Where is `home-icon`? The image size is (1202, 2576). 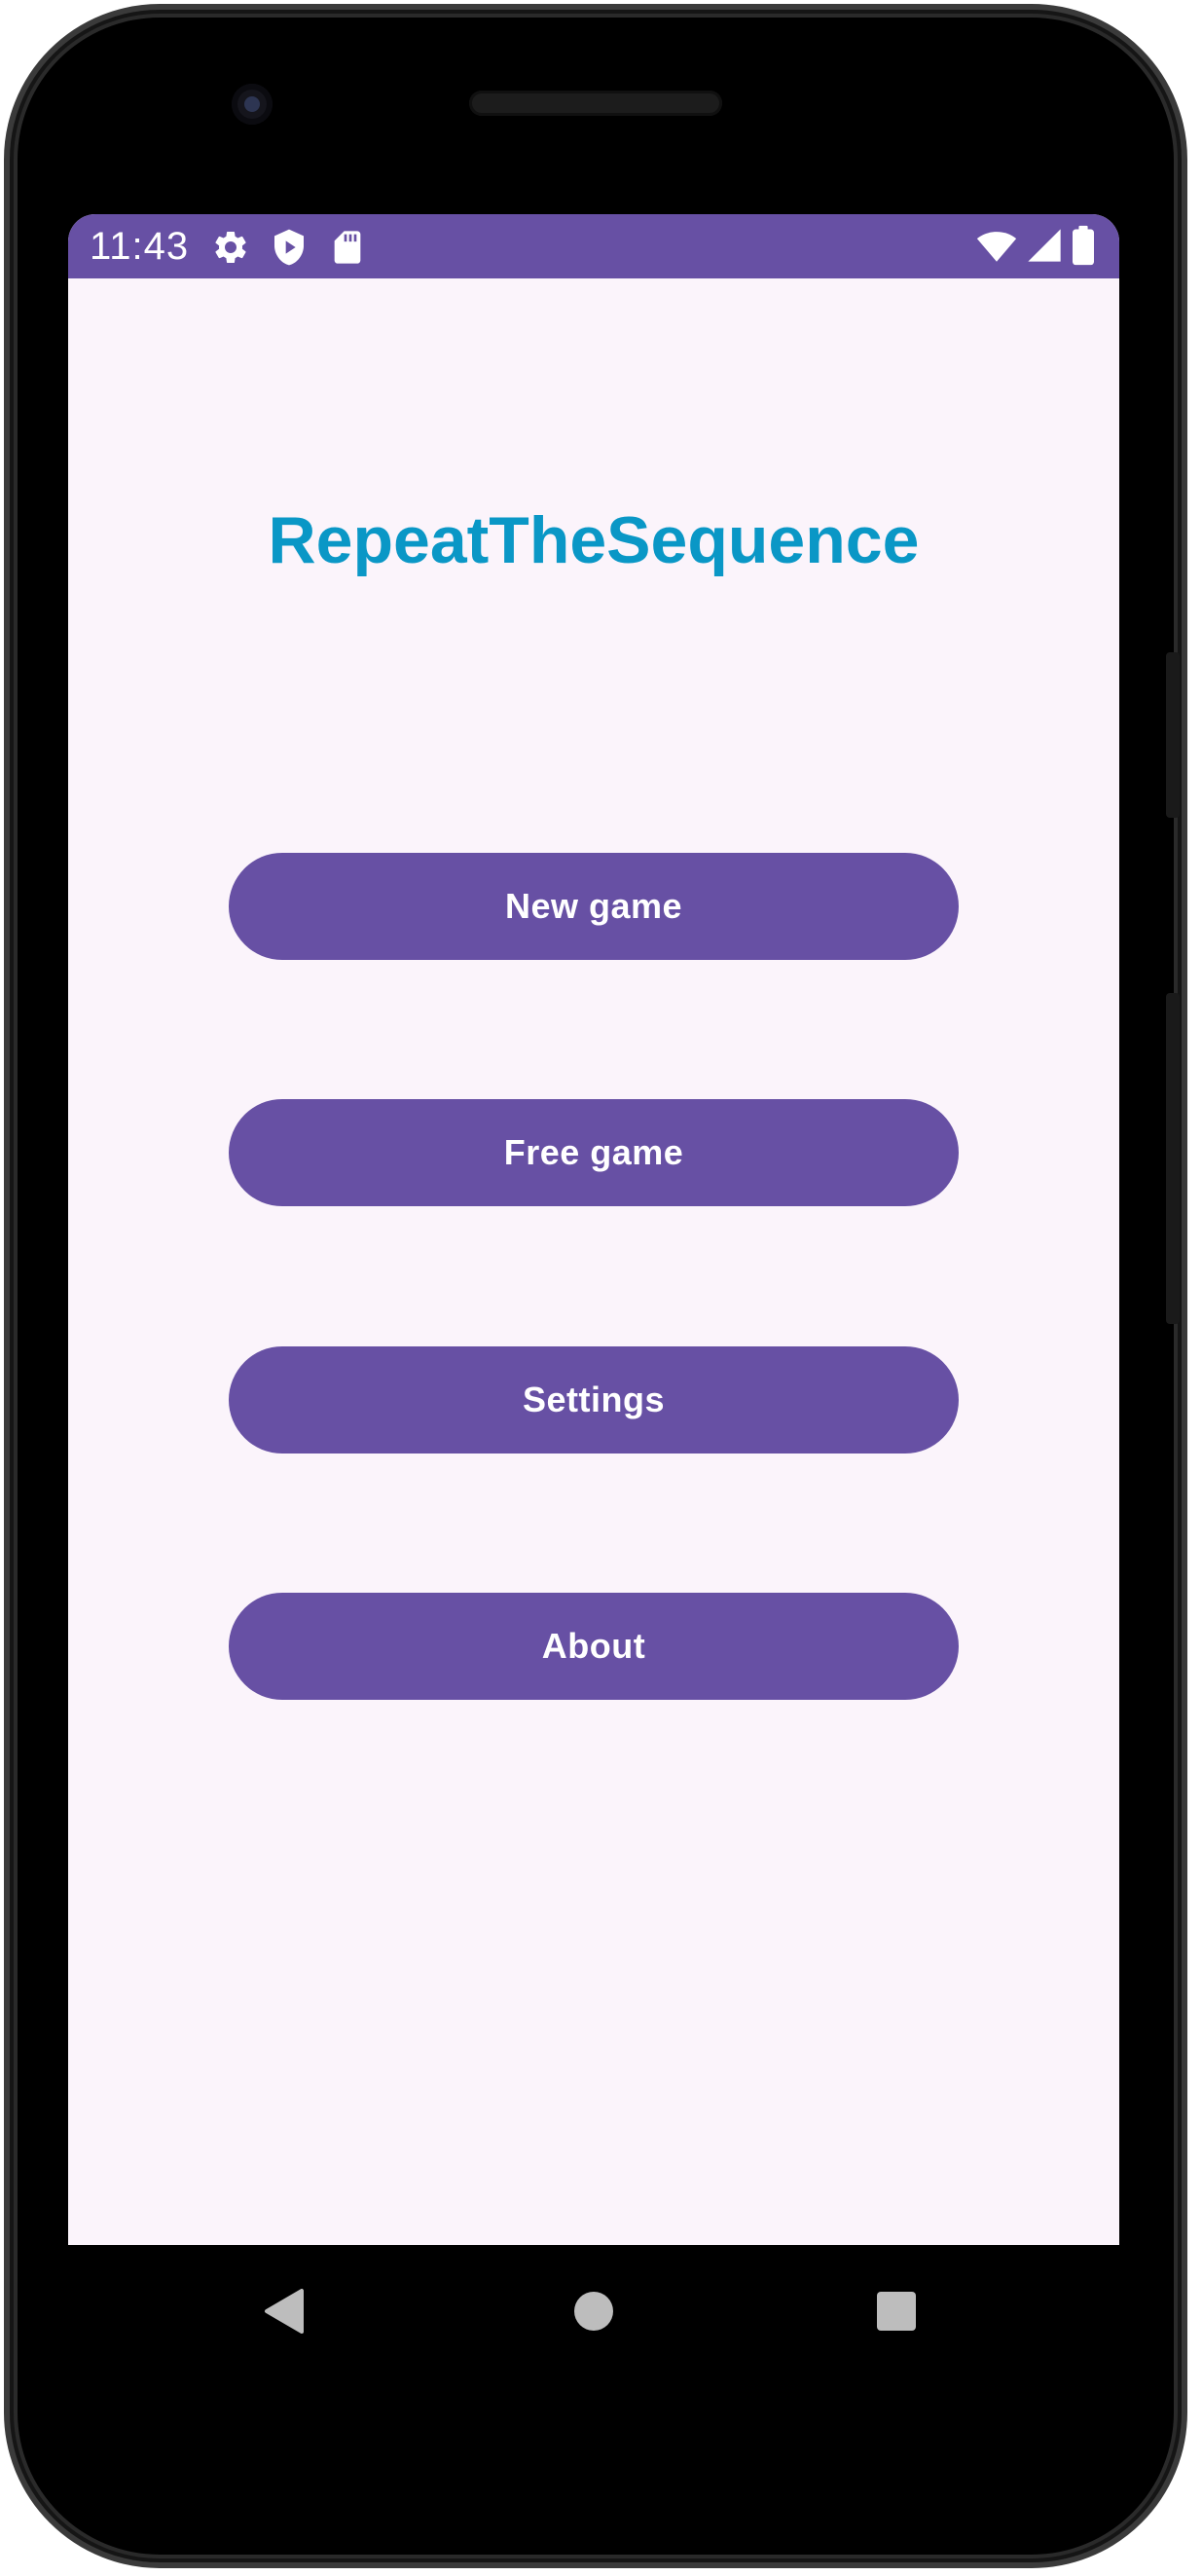
home-icon is located at coordinates (593, 2314).